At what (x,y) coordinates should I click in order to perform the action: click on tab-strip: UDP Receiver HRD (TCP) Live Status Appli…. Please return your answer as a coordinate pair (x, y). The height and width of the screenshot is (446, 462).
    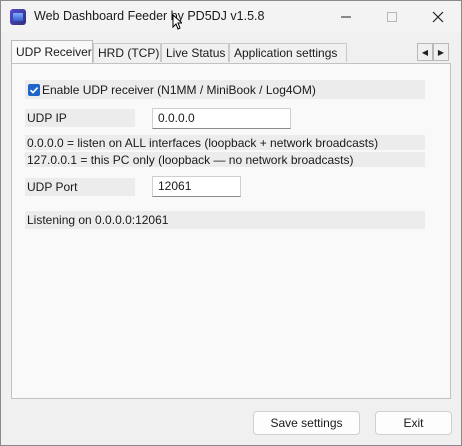
    Looking at the image, I should click on (231, 51).